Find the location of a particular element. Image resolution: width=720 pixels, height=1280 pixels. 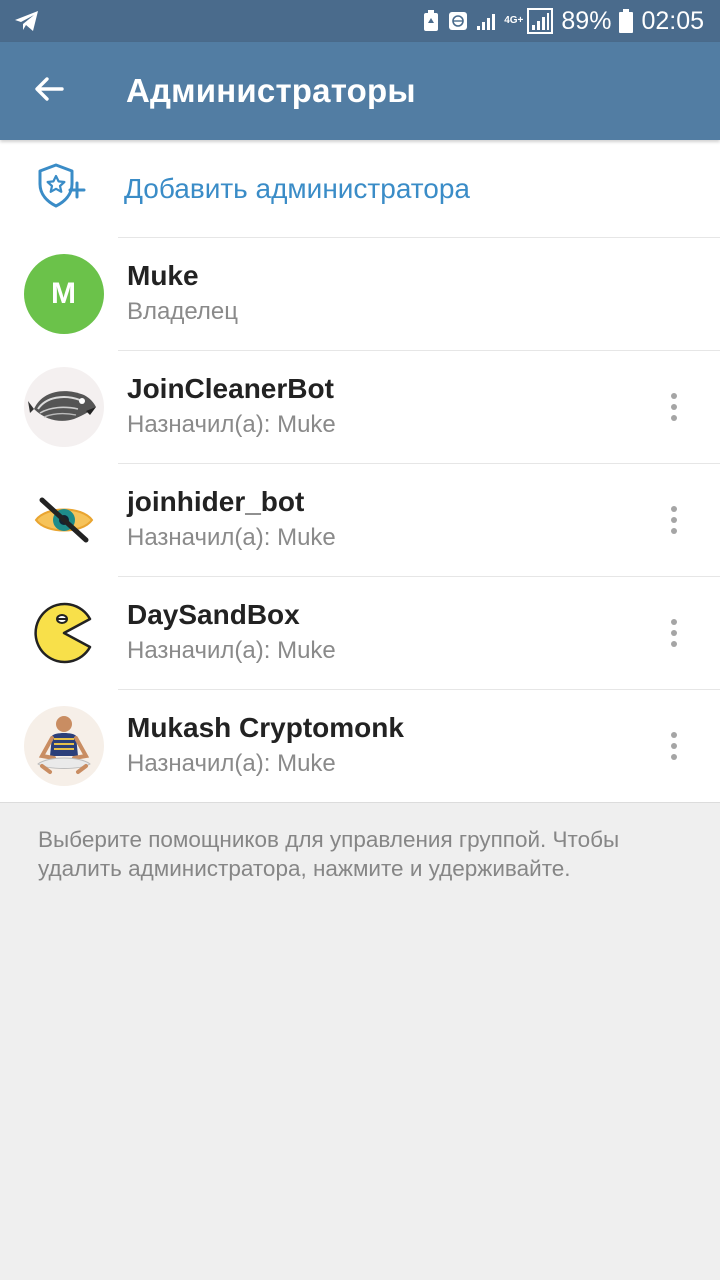

arrow-left-icon is located at coordinates (49, 91).